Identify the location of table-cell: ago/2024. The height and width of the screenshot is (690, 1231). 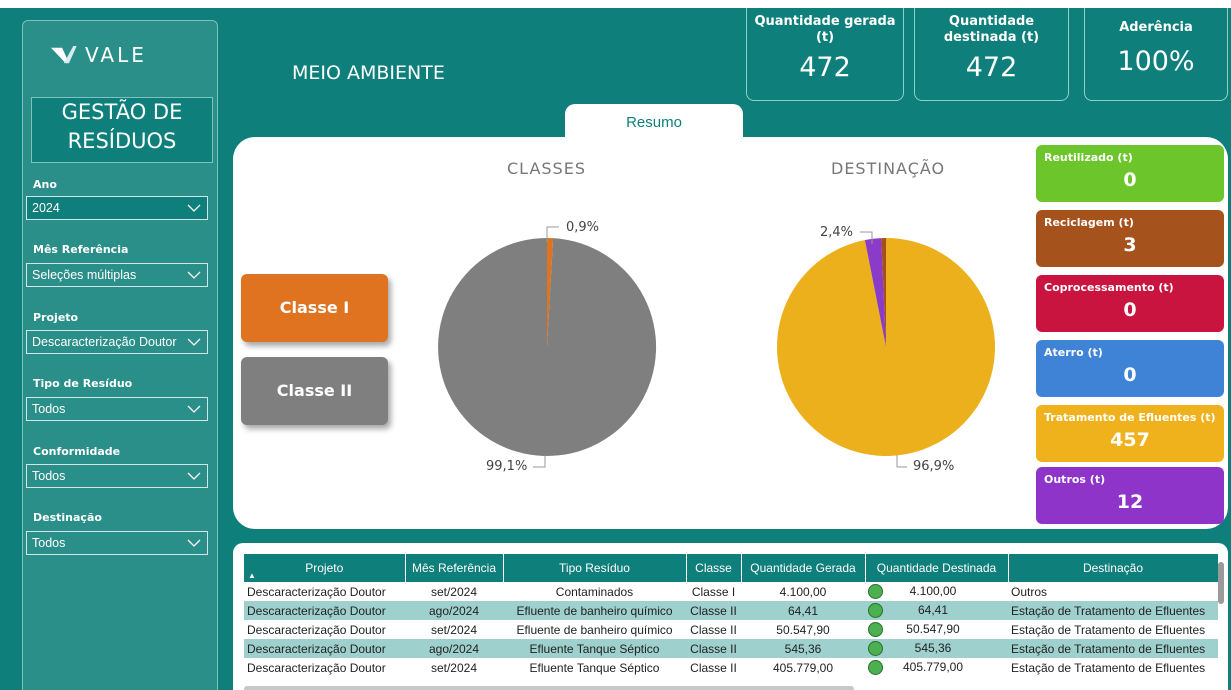
(454, 648).